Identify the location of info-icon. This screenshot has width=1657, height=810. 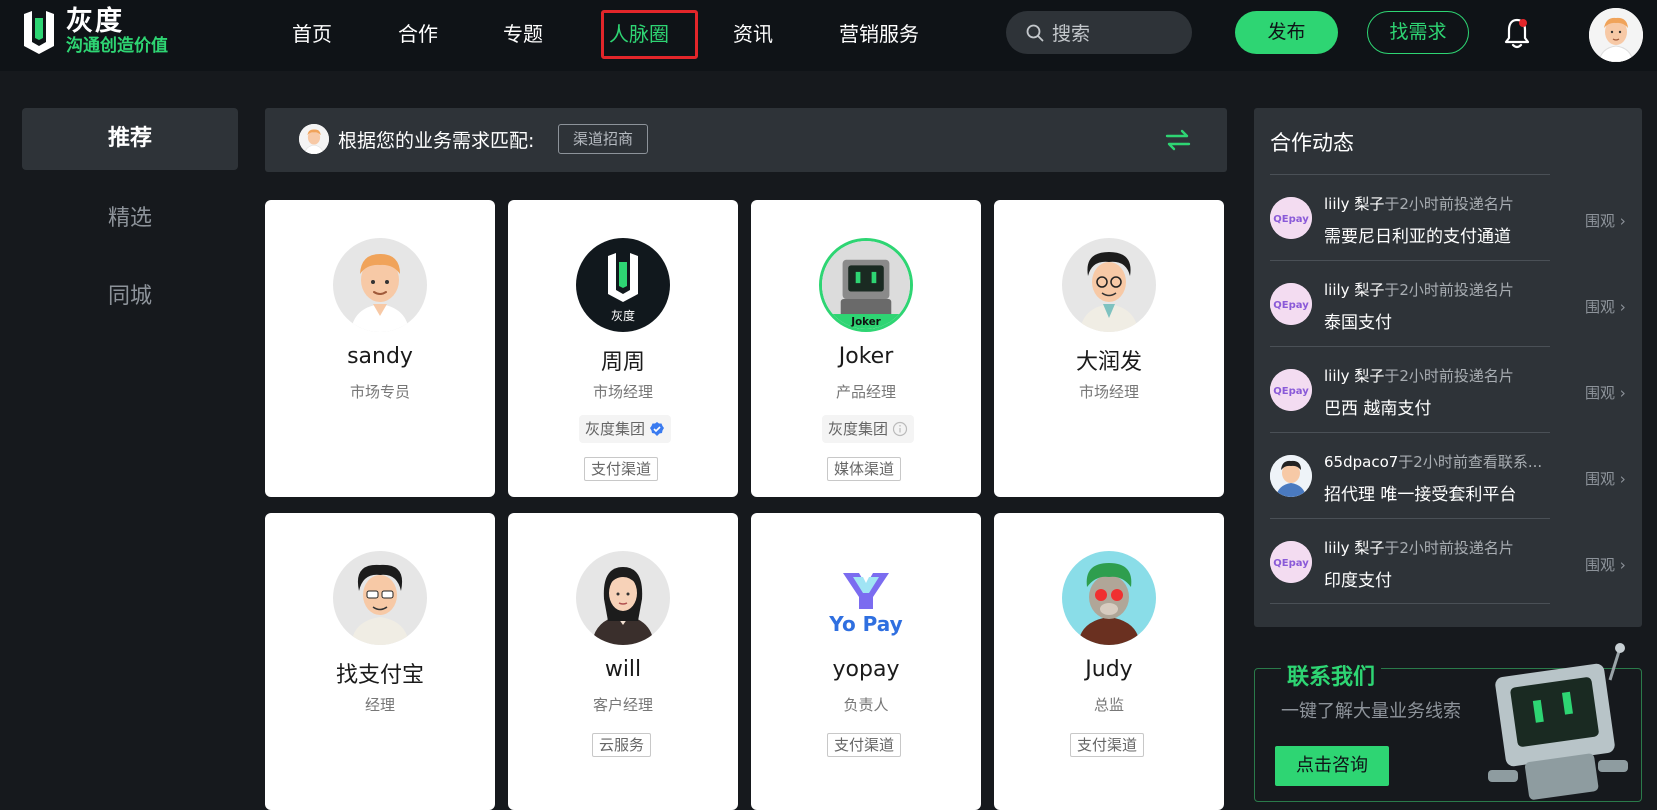
(900, 429).